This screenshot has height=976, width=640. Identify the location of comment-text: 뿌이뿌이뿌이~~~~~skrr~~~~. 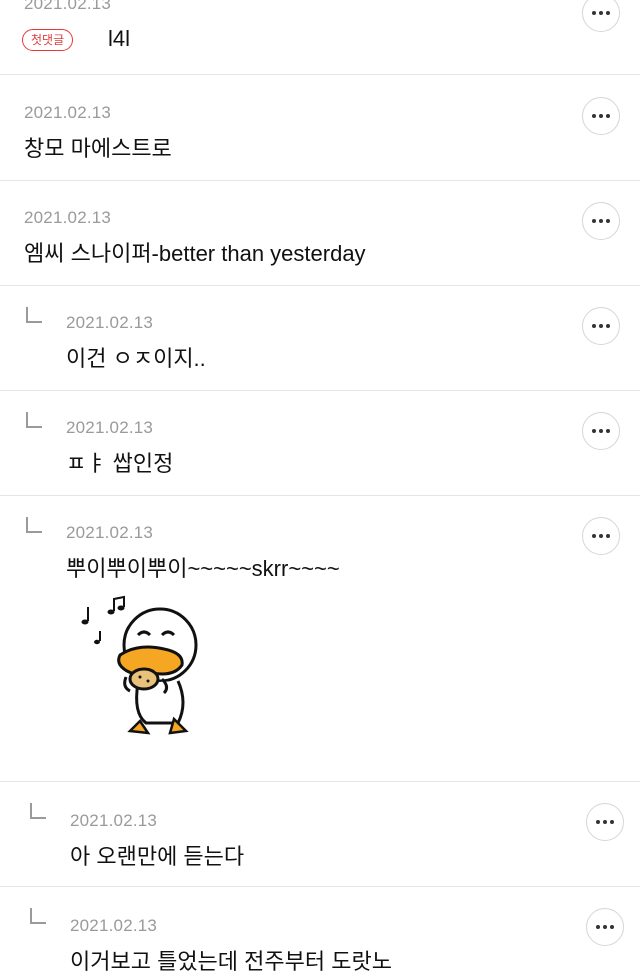
(203, 568).